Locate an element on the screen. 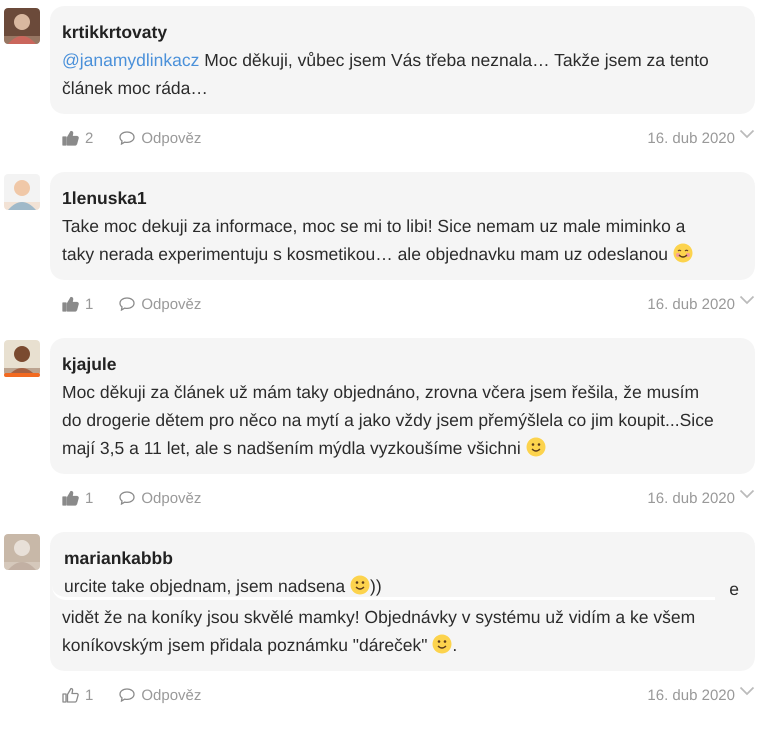 The image size is (764, 736). author-name: 1lenuska1 is located at coordinates (105, 198).